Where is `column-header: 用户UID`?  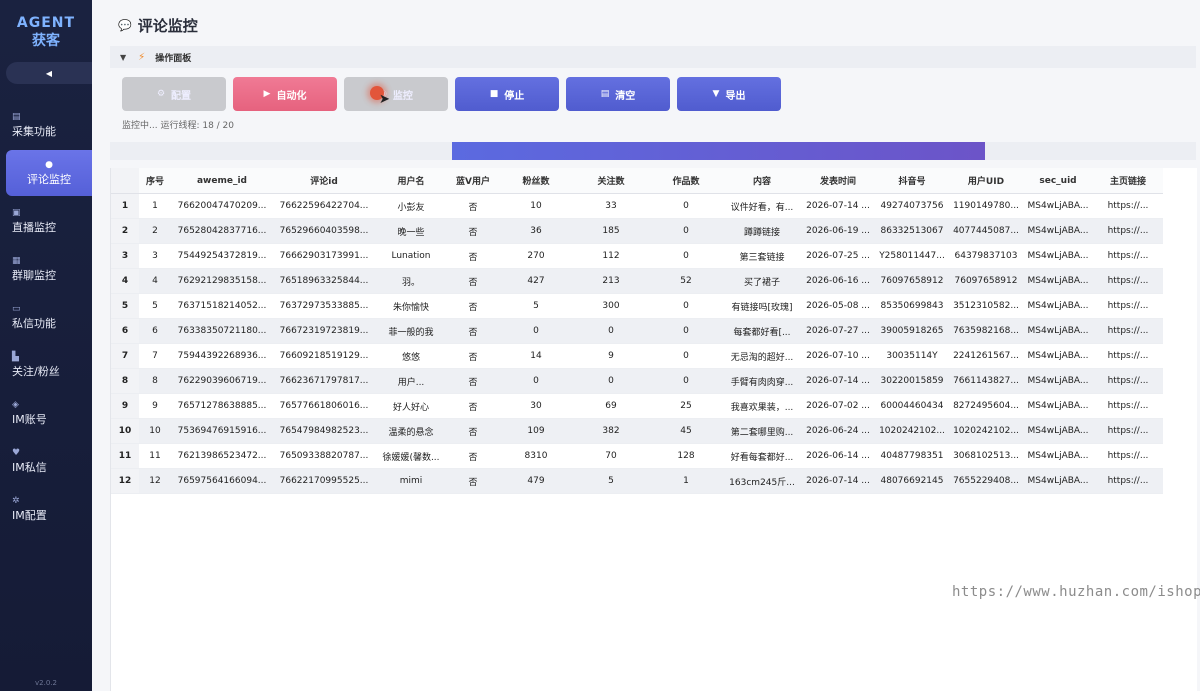
column-header: 用户UID is located at coordinates (986, 181).